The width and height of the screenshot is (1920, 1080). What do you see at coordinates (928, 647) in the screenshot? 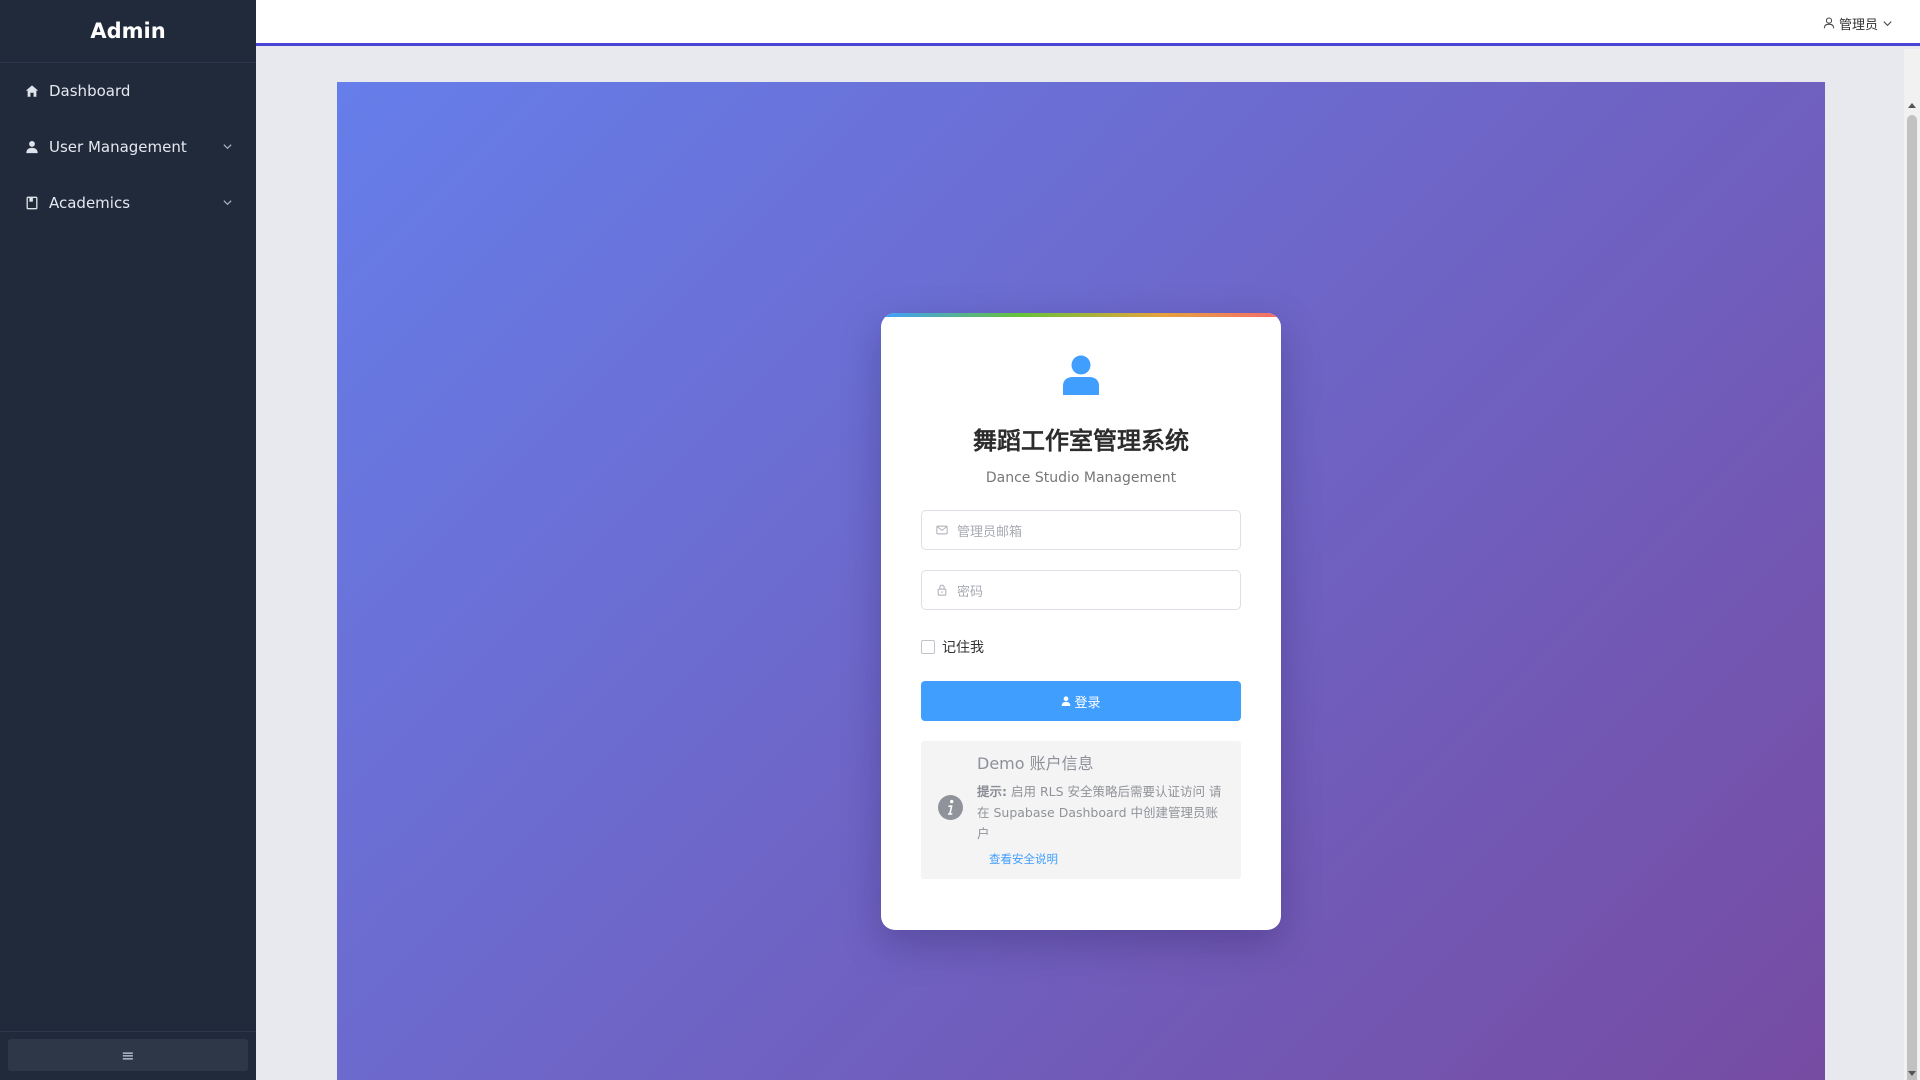
I see `checkbox-box` at bounding box center [928, 647].